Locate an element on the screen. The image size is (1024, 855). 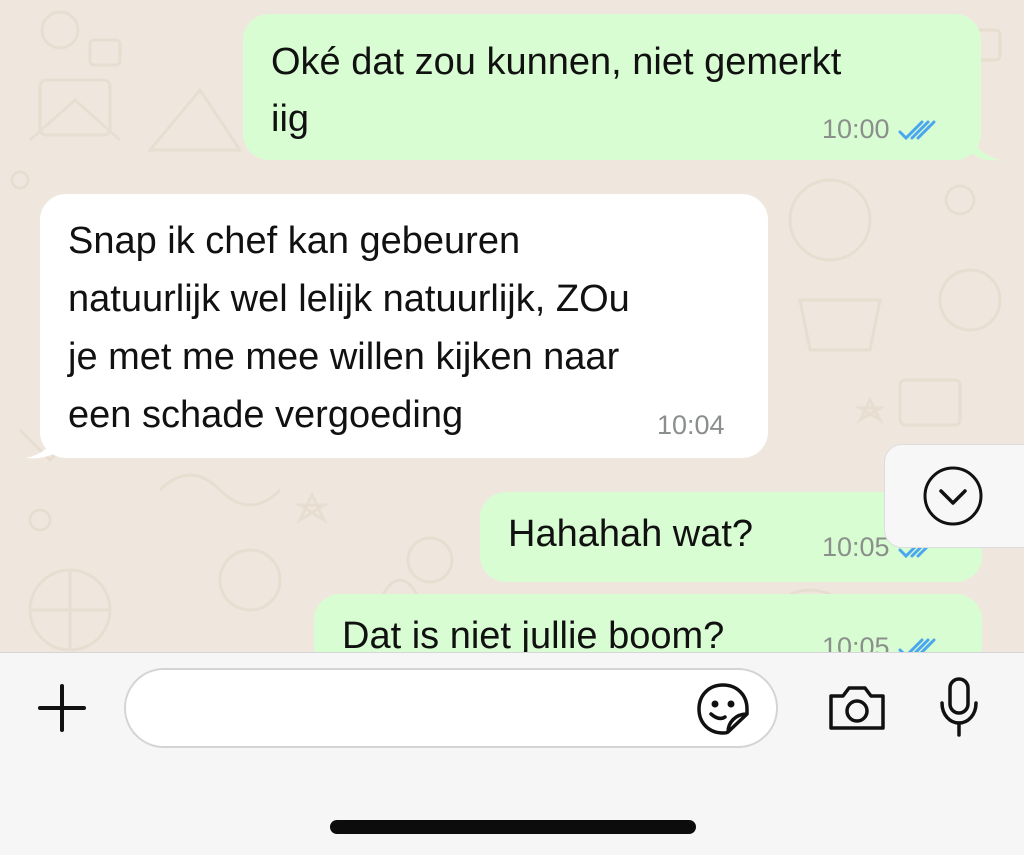
chevron-down-circle-icon is located at coordinates (953, 496).